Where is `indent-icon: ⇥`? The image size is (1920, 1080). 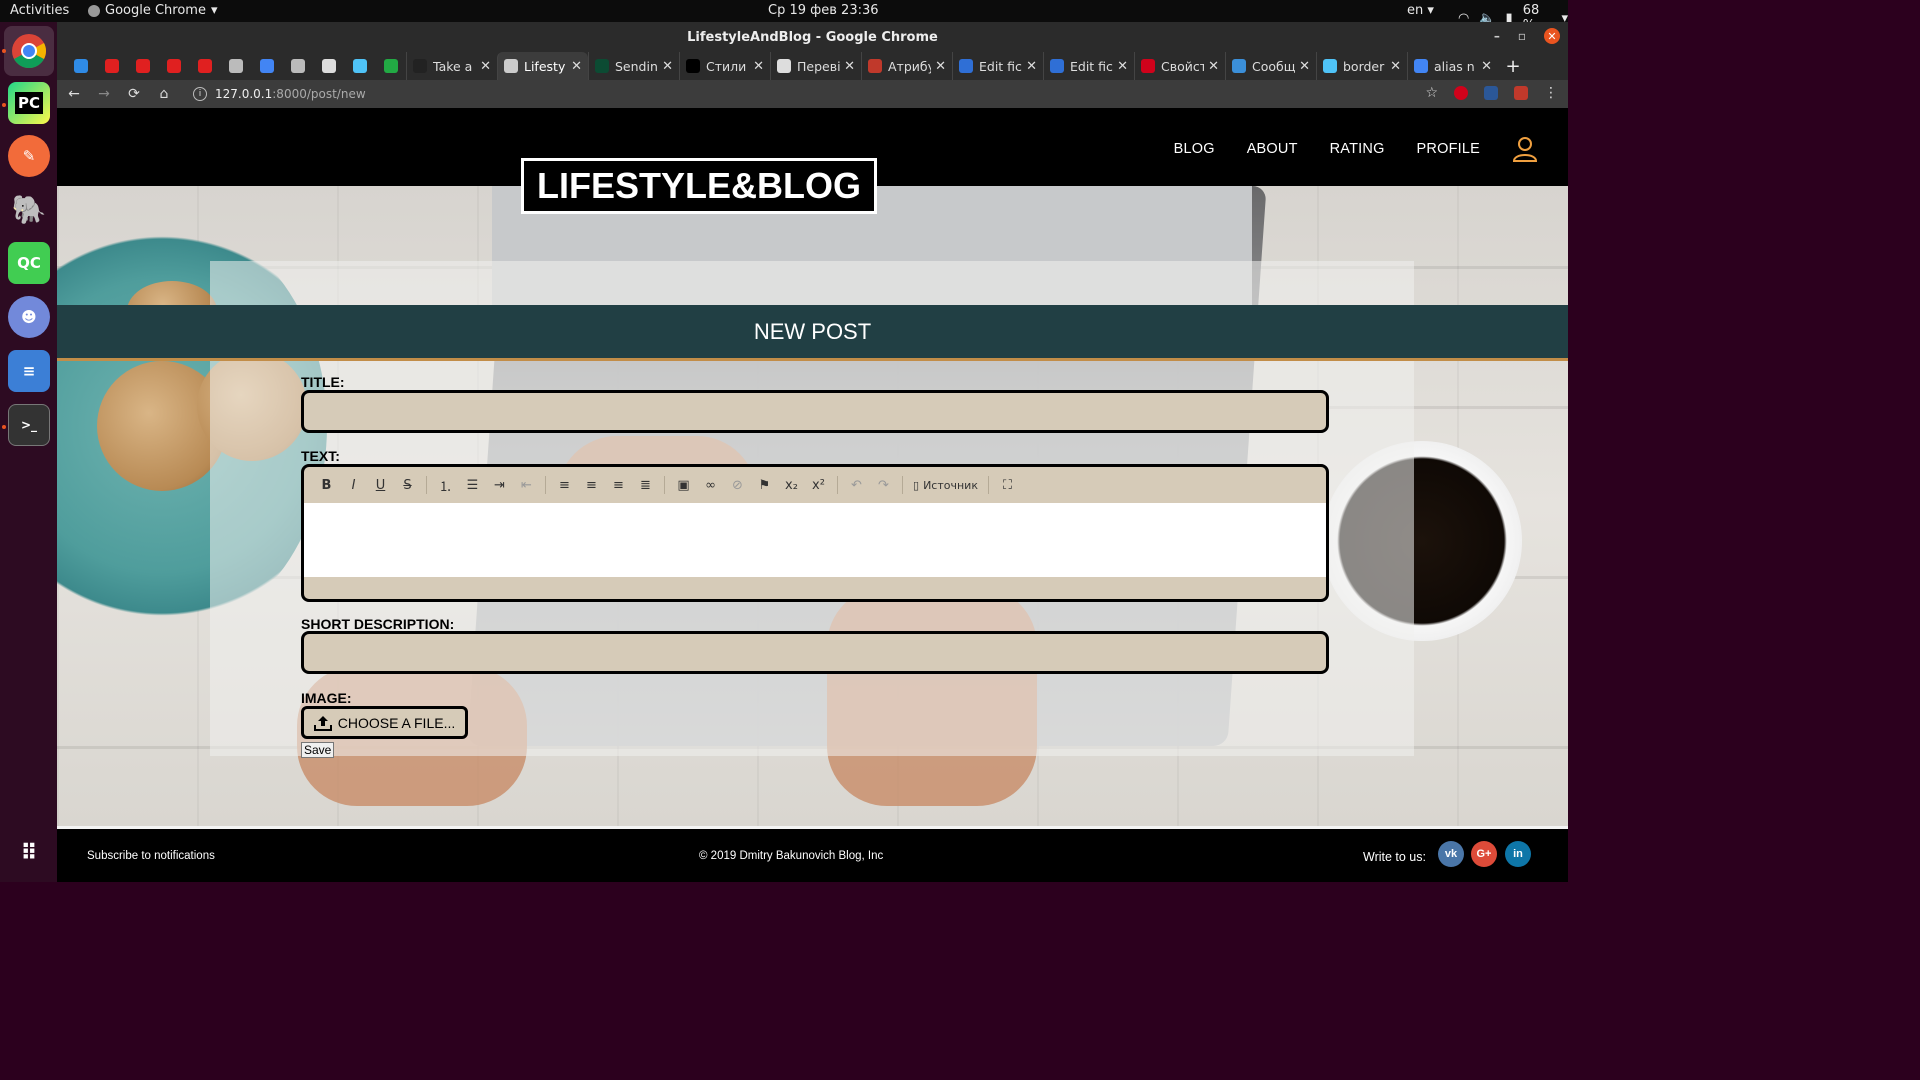 indent-icon: ⇥ is located at coordinates (499, 485).